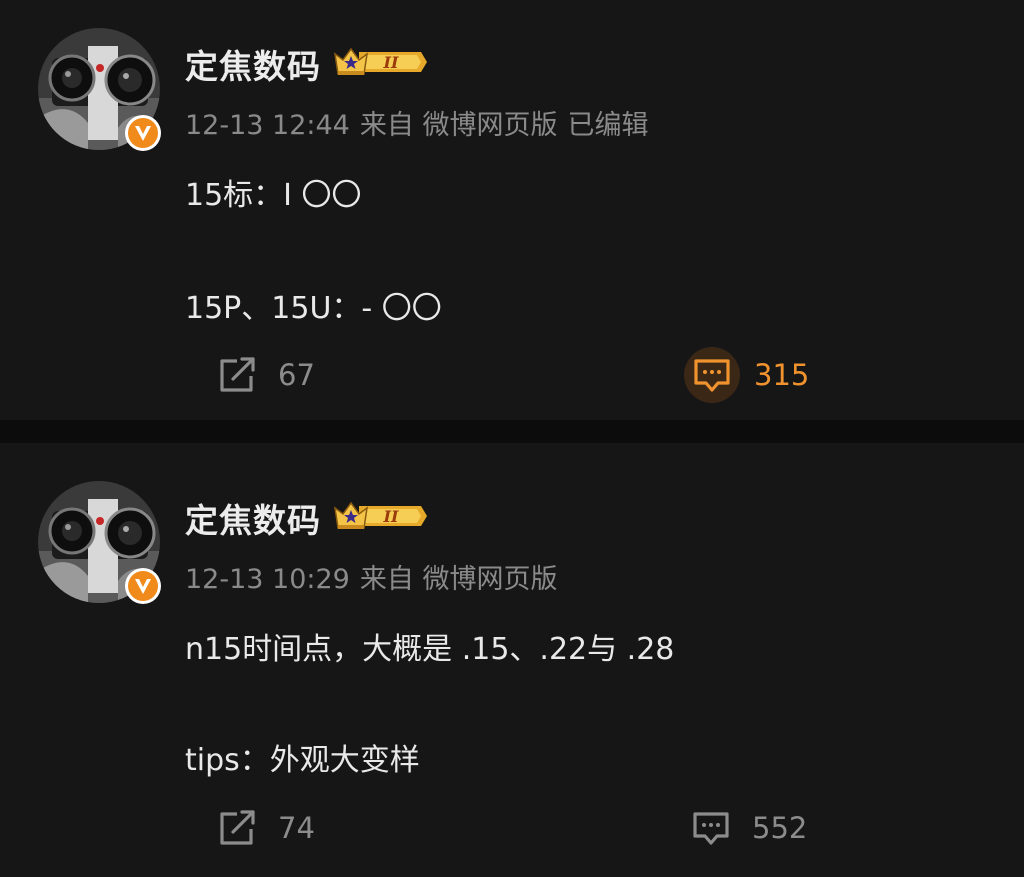 The width and height of the screenshot is (1024, 877). What do you see at coordinates (780, 828) in the screenshot?
I see `comment-count: 552` at bounding box center [780, 828].